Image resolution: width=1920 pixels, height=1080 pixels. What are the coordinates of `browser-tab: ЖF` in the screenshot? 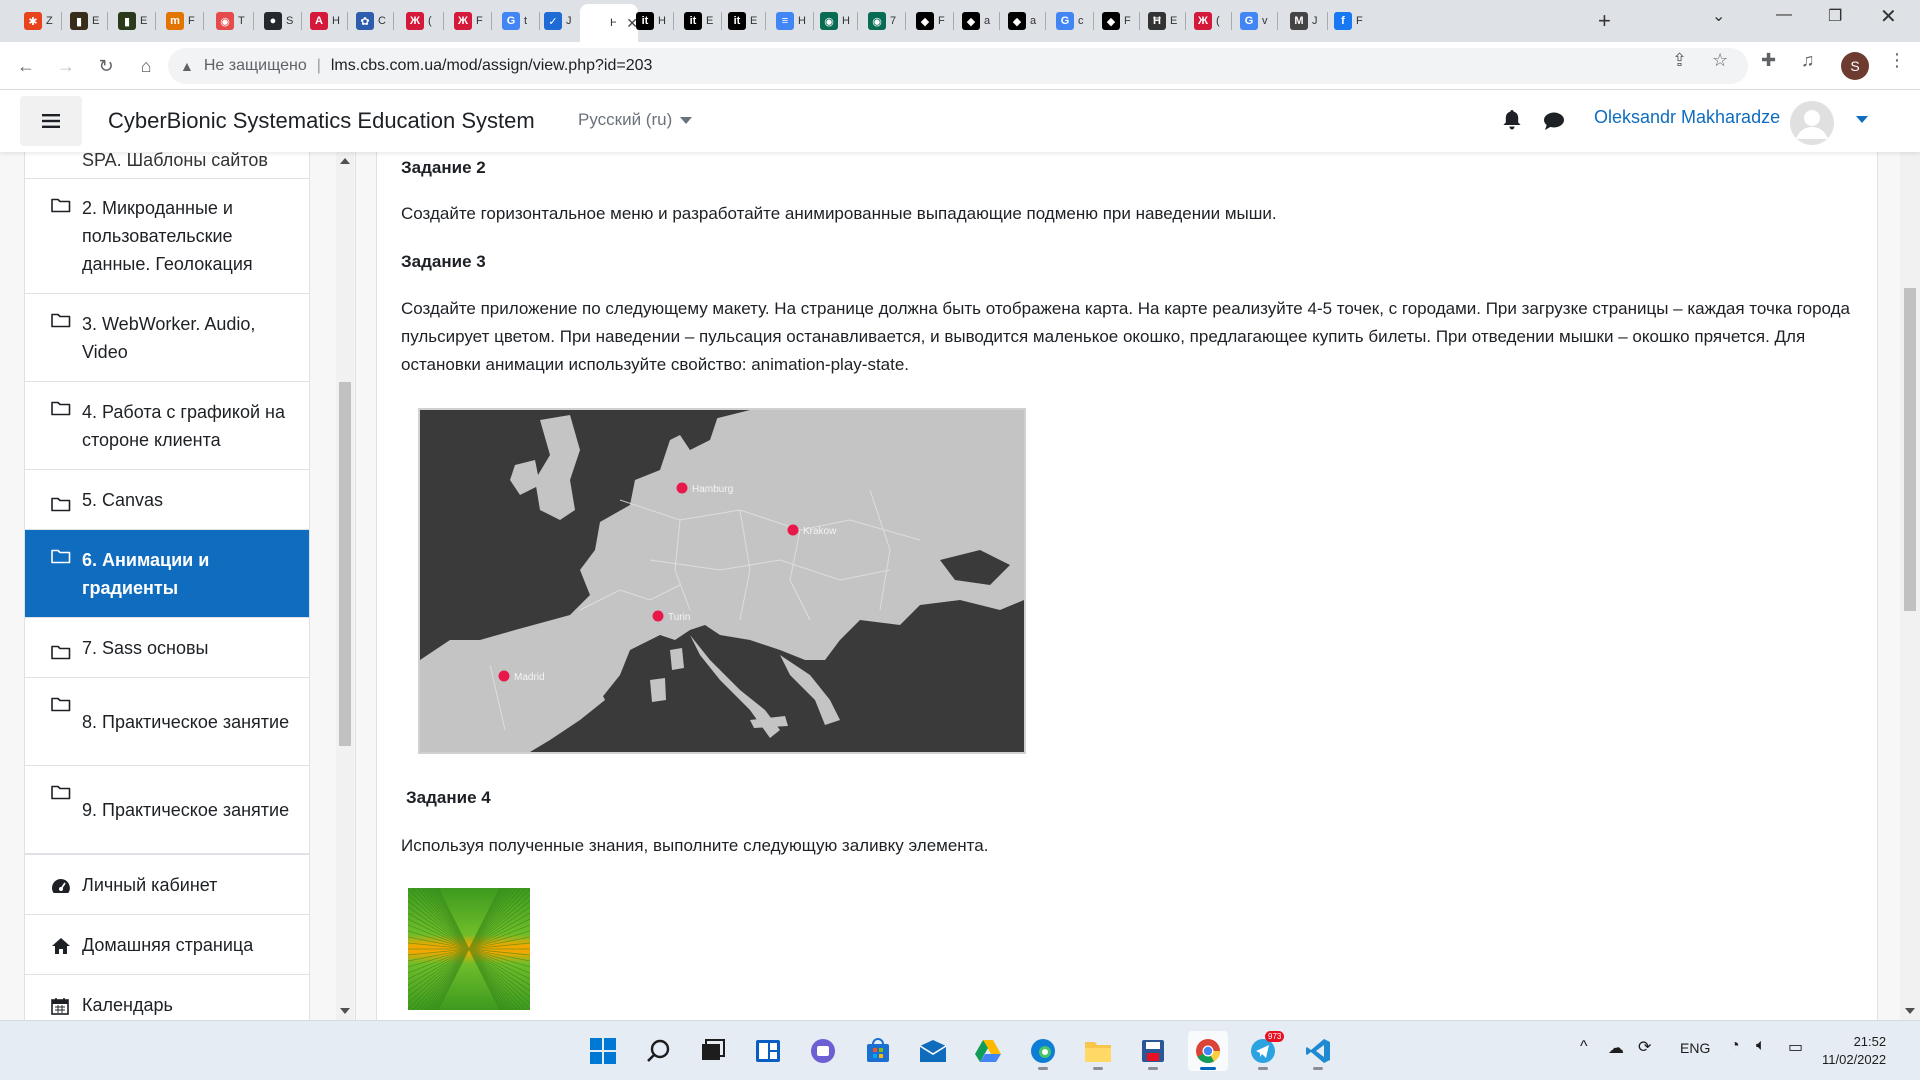 It's located at (468, 21).